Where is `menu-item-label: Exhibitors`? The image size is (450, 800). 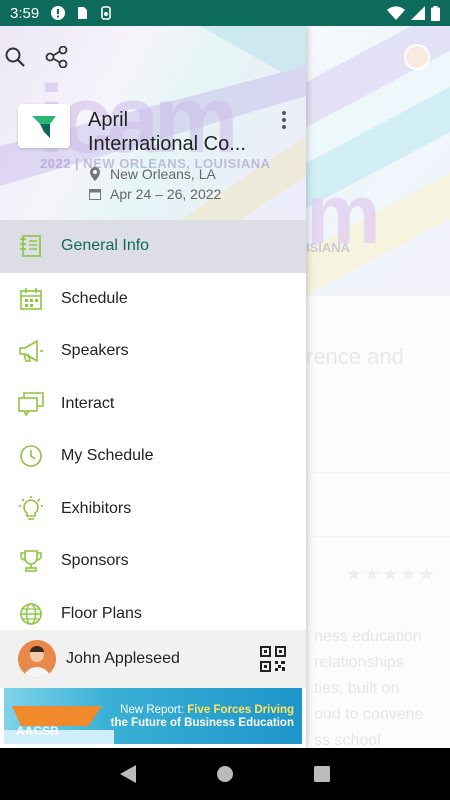 menu-item-label: Exhibitors is located at coordinates (96, 508).